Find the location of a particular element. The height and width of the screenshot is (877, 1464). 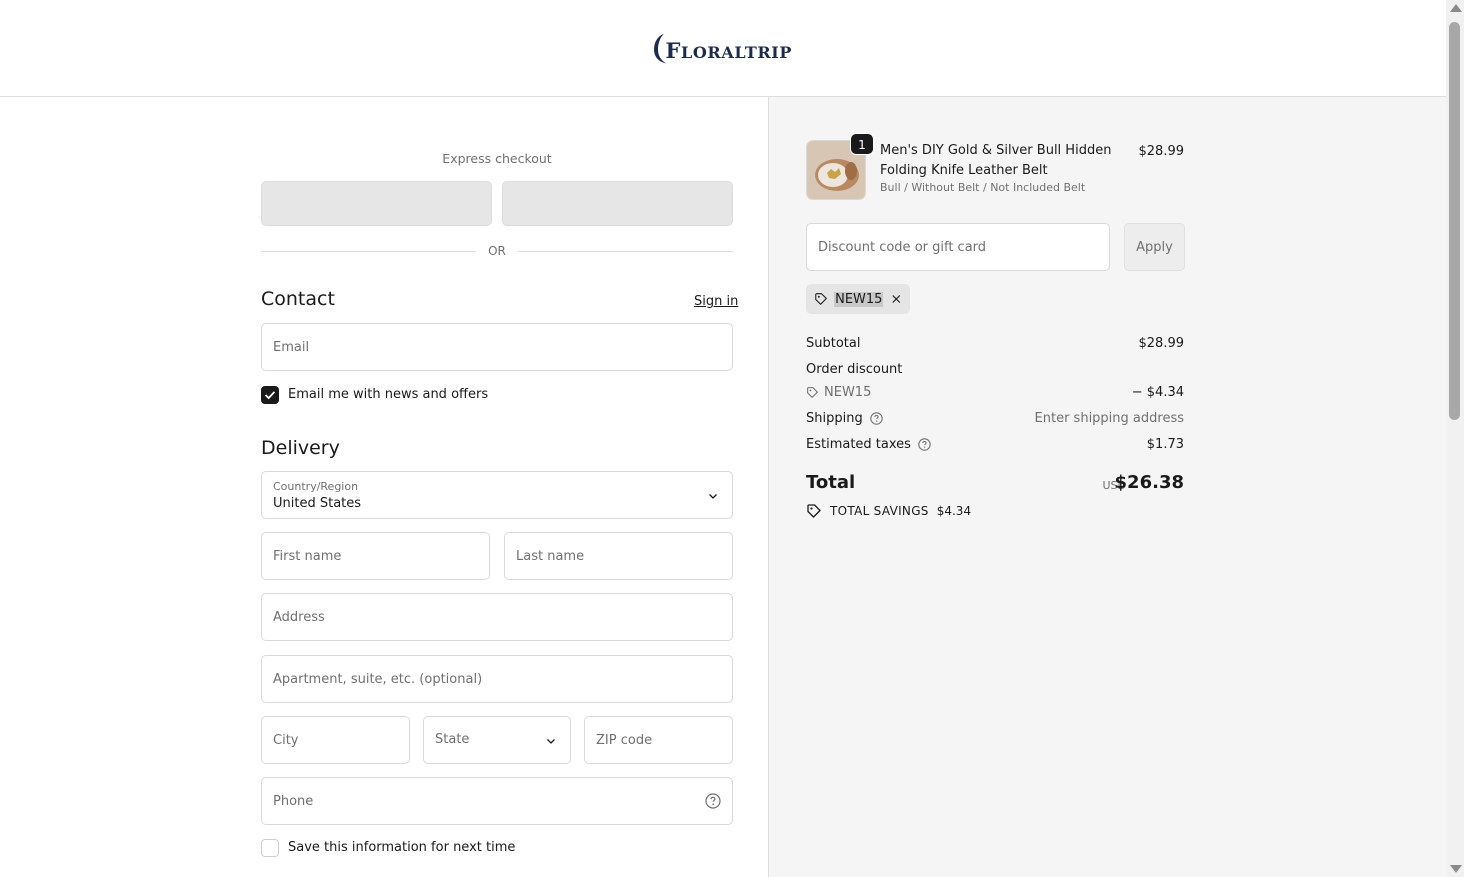

order-discount-label: Order discount is located at coordinates (854, 369).